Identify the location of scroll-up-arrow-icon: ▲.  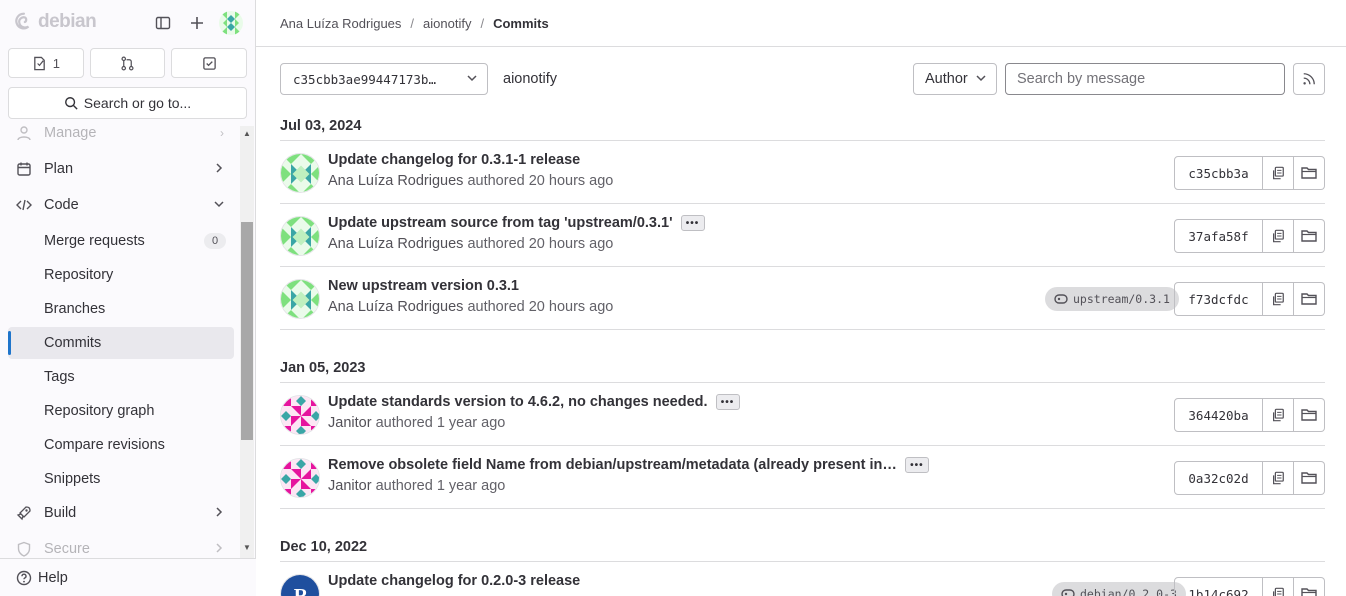
(247, 133).